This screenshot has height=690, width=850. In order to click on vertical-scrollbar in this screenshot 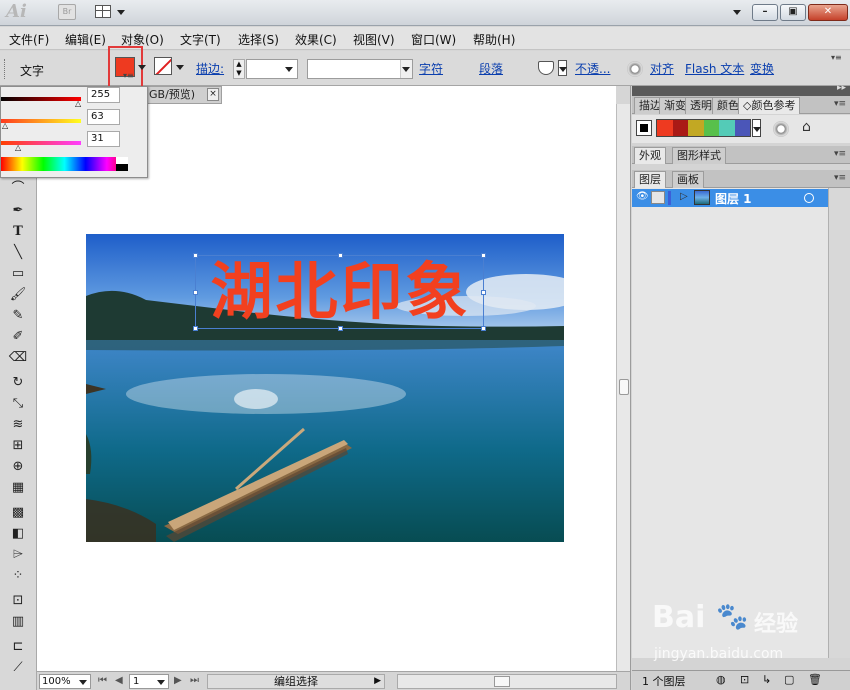, I will do `click(623, 387)`.